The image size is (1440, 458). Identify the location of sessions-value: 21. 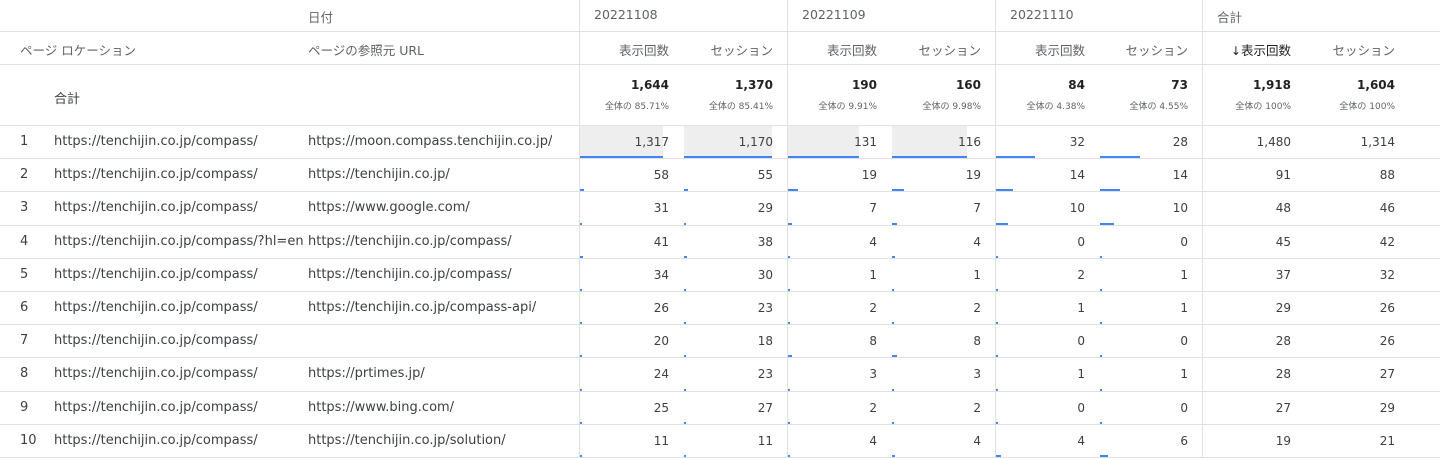
(1387, 440).